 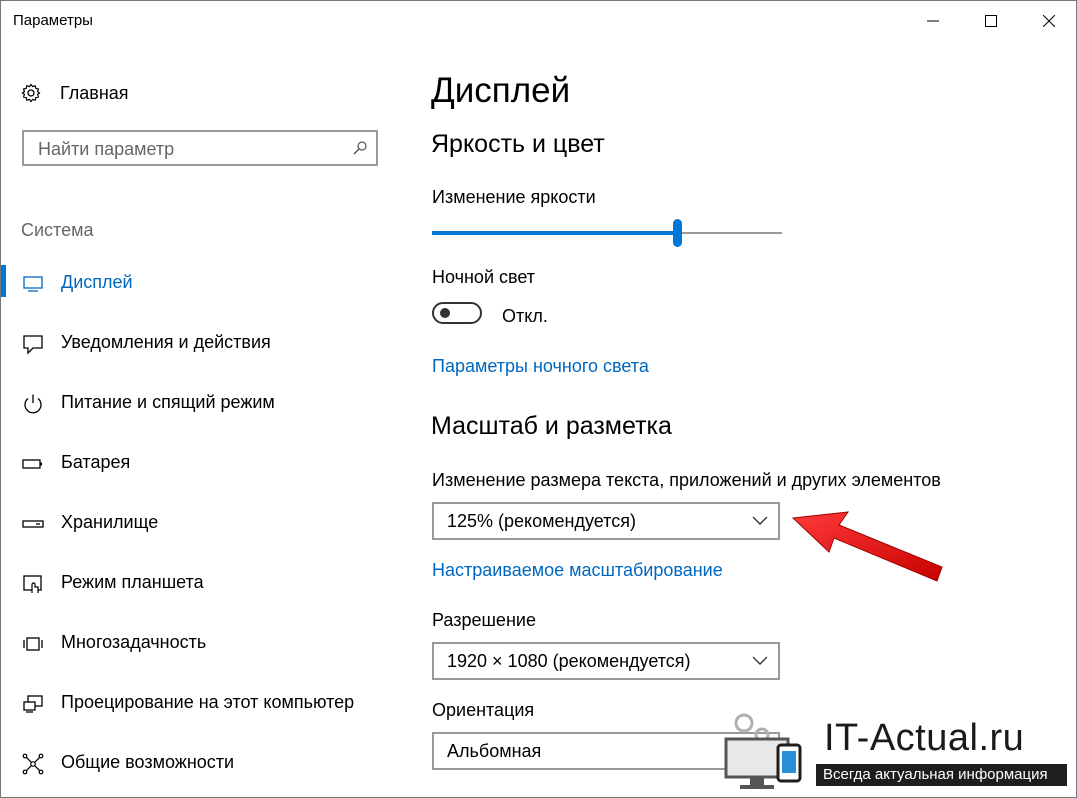 I want to click on close-button, so click(x=1049, y=21).